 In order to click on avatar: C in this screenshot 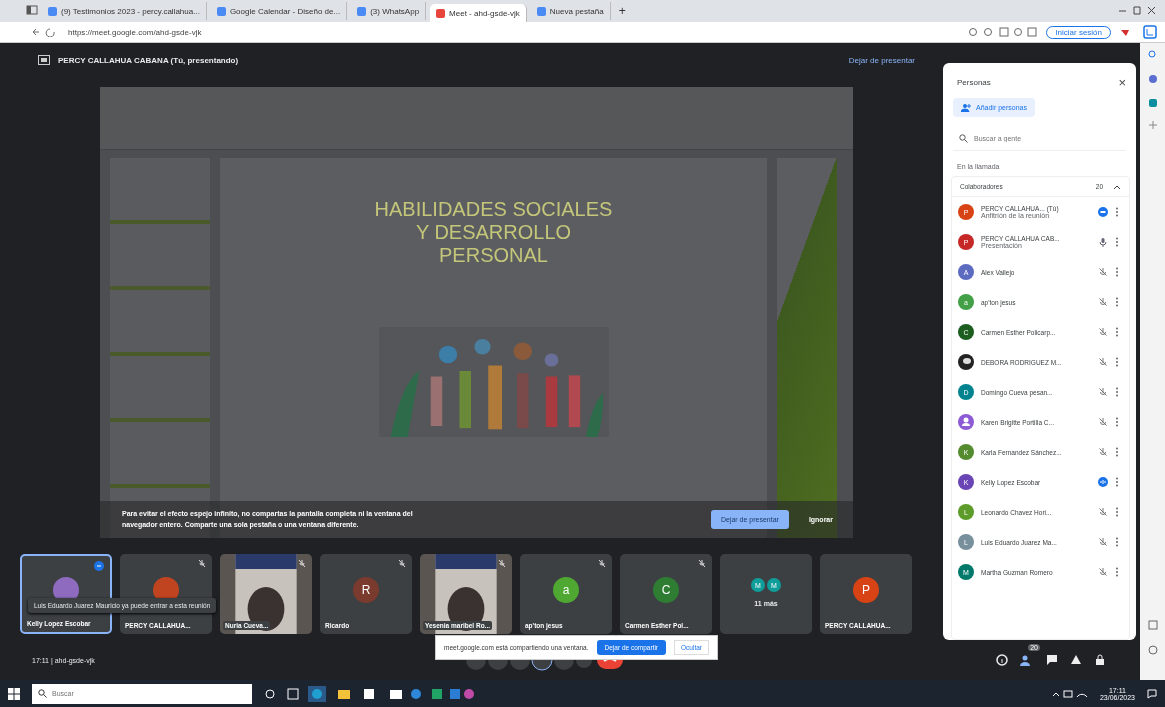, I will do `click(666, 590)`.